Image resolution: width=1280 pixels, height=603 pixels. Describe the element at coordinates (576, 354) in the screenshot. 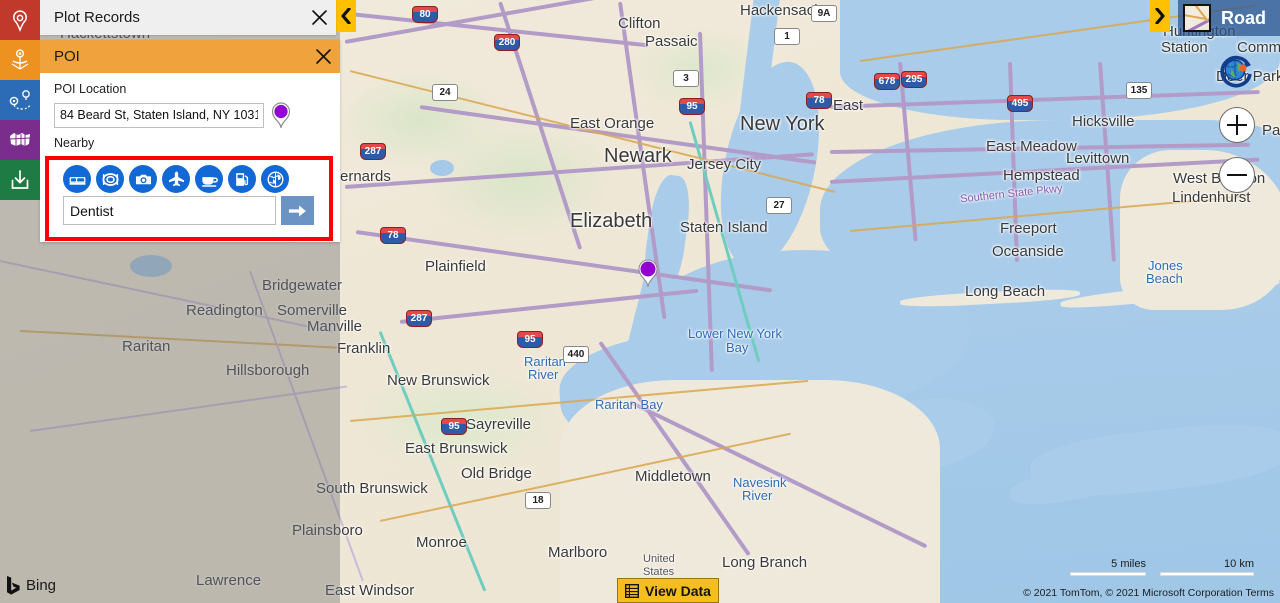

I see `map-highway-shield: 440` at that location.